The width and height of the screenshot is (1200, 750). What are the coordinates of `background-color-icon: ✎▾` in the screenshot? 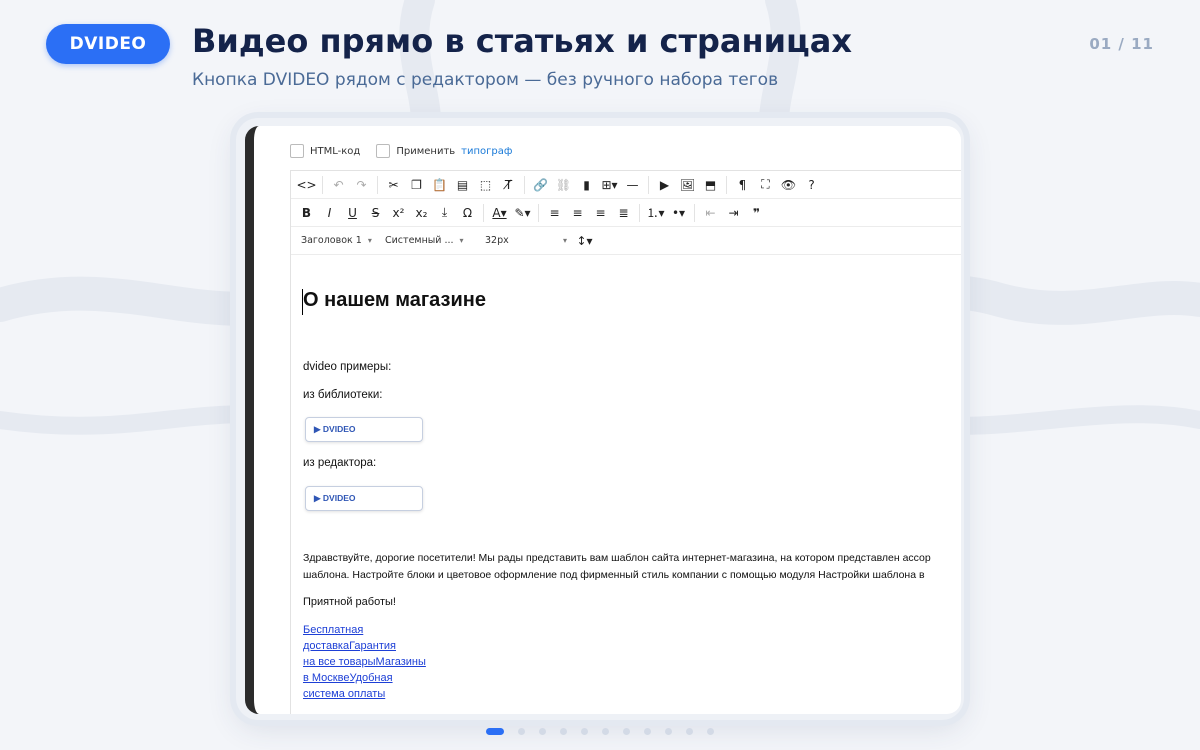 It's located at (522, 213).